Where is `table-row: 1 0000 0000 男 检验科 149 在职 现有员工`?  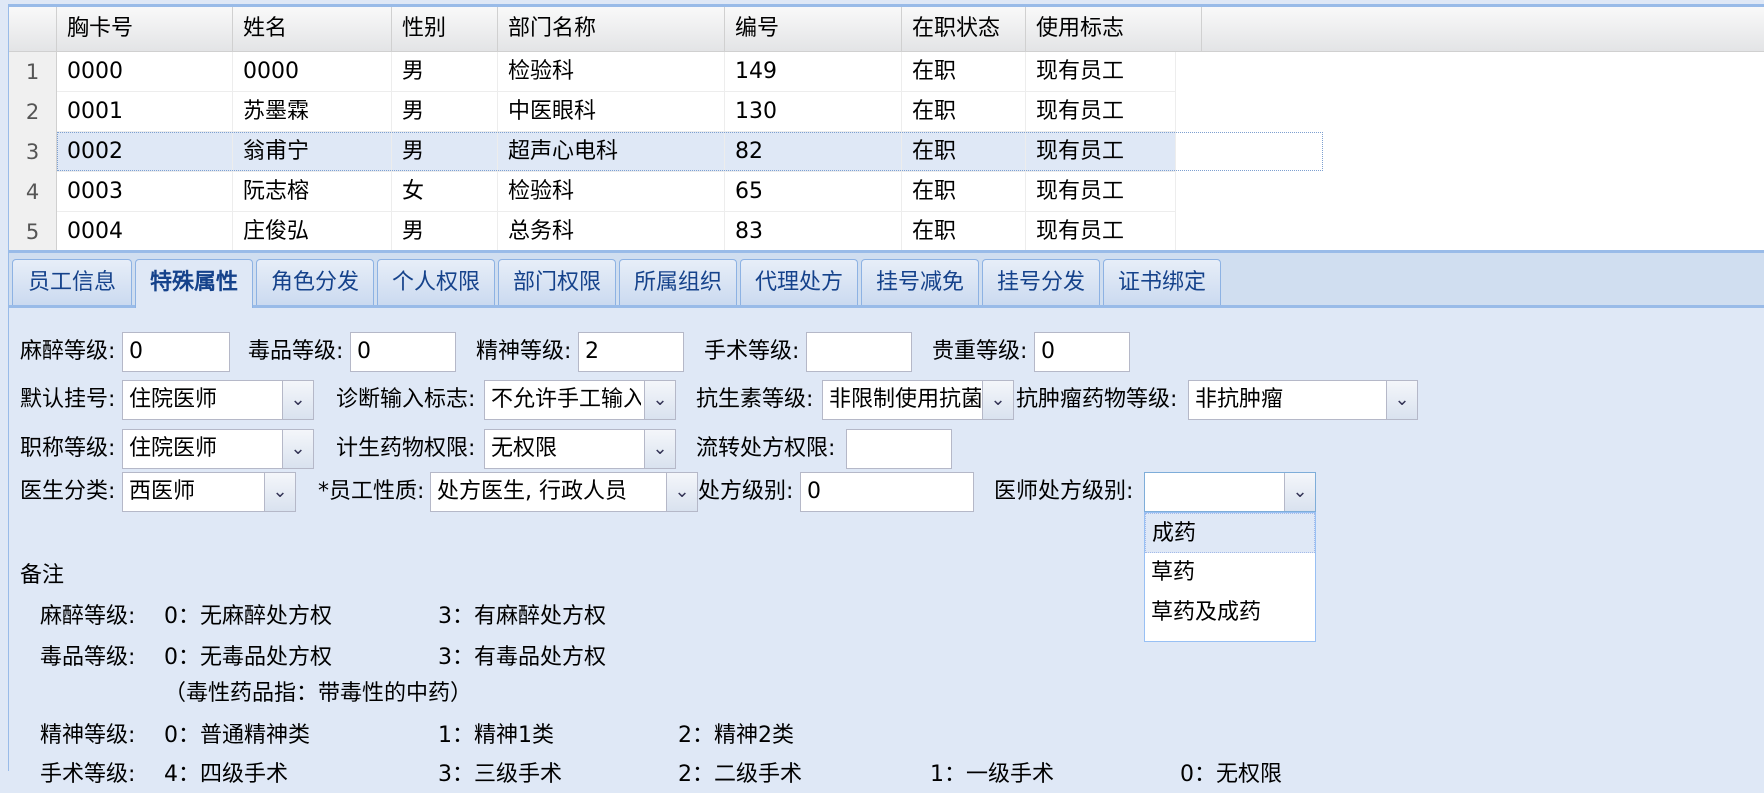 table-row: 1 0000 0000 男 检验科 149 在职 现有员工 is located at coordinates (886, 72).